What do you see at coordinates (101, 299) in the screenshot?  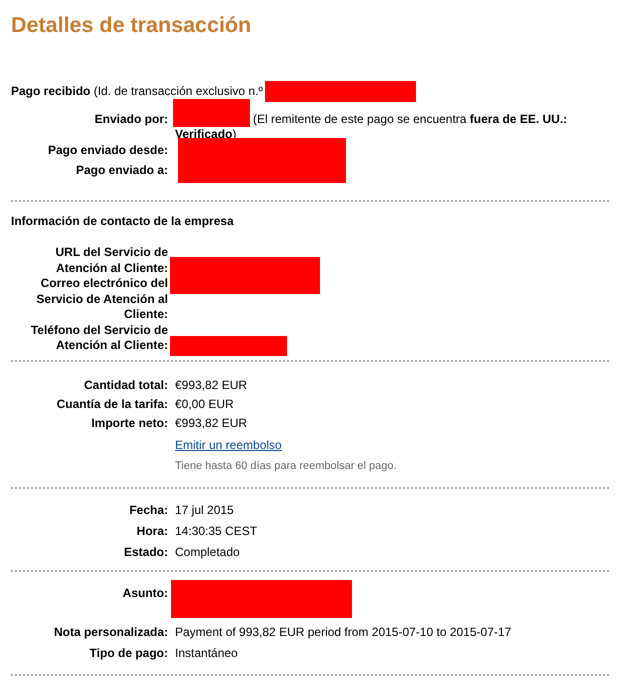 I see `field-label: Correo electrónico del Servicio de Atención al Cliente:` at bounding box center [101, 299].